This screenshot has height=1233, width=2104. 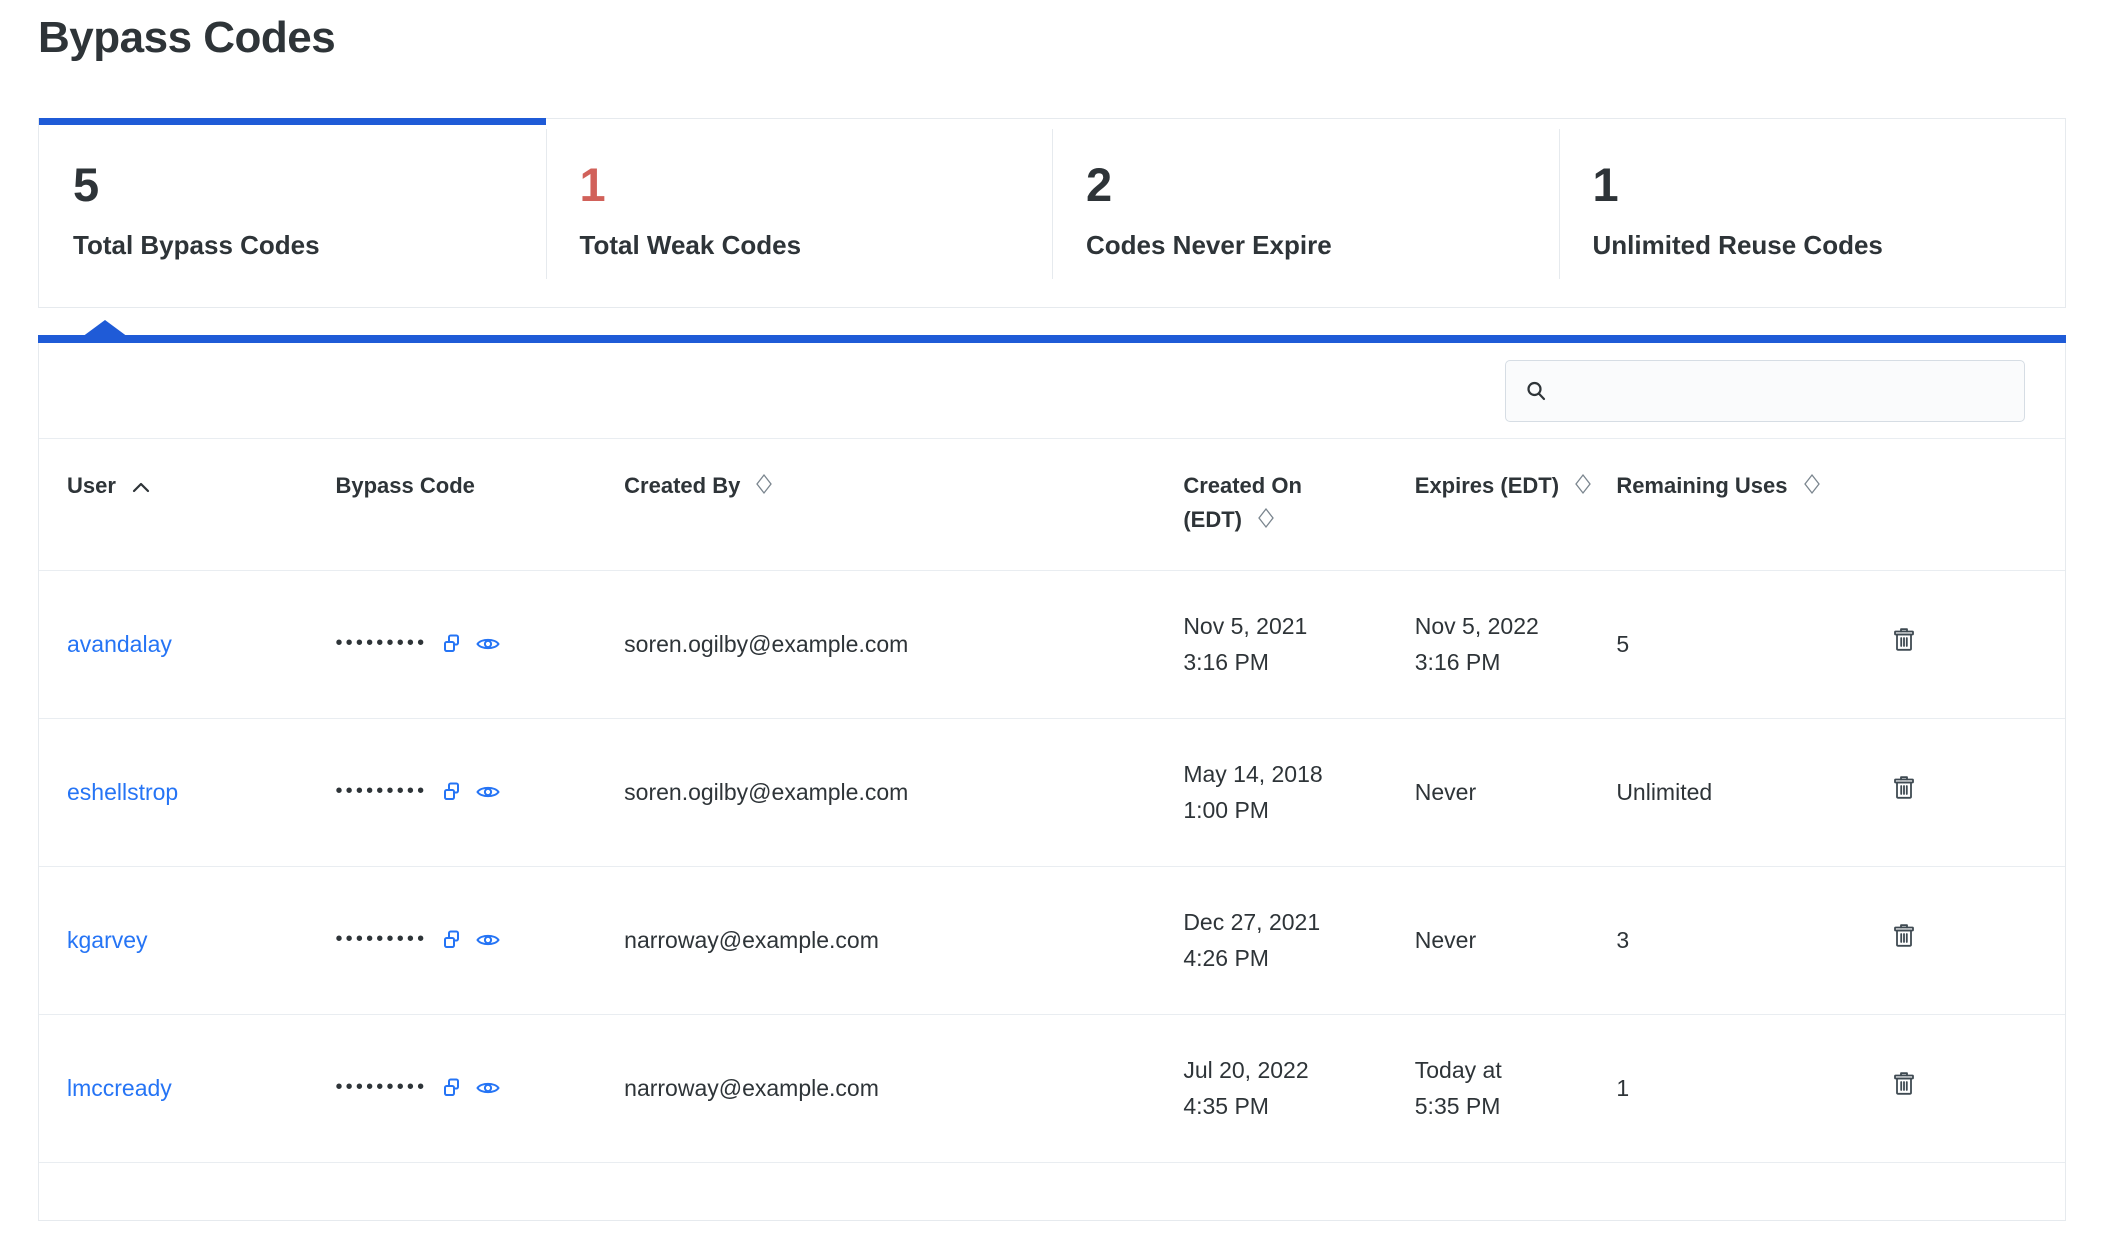 I want to click on stat-total-weak-codes: 1 Total Weak Codes, so click(x=799, y=213).